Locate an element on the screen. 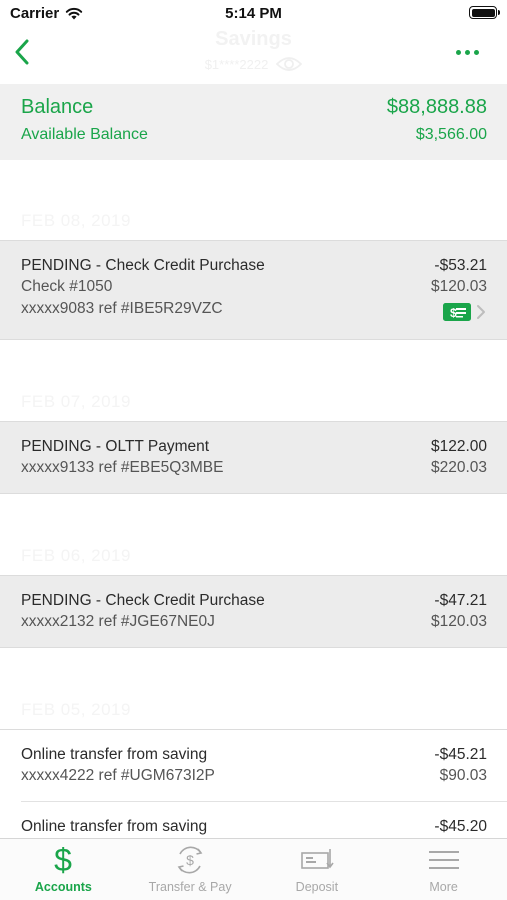  transaction-row: Online transfer from saving -$45.20 is located at coordinates (253, 822).